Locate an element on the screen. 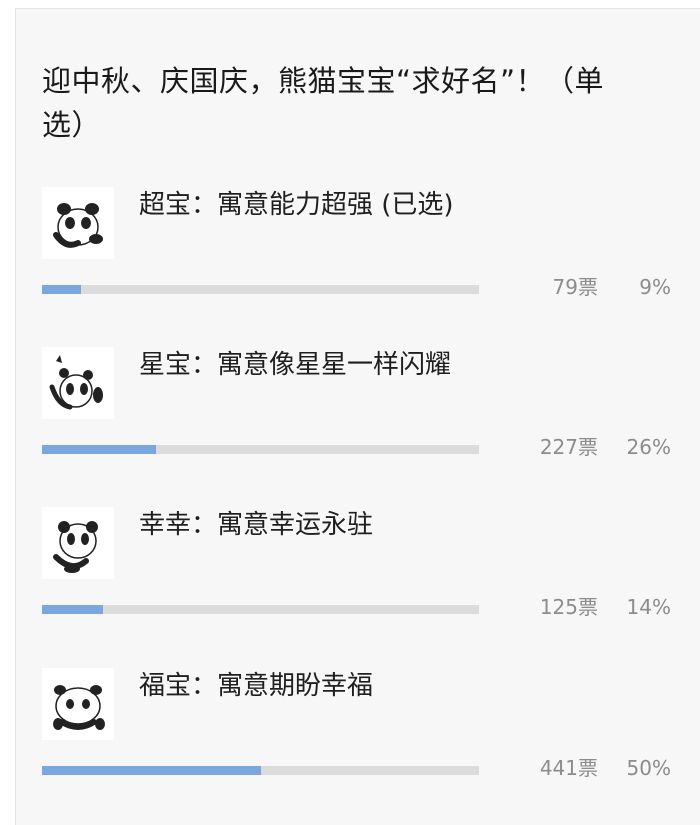 This screenshot has width=700, height=825. option-label: 福宝：寓意期盼幸福 is located at coordinates (256, 686).